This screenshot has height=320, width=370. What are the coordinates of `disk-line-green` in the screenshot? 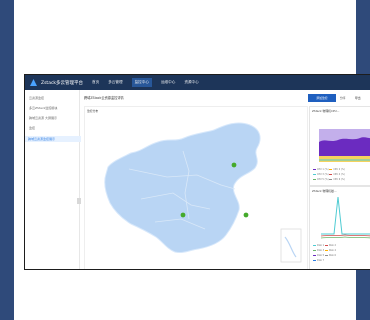 It's located at (345, 237).